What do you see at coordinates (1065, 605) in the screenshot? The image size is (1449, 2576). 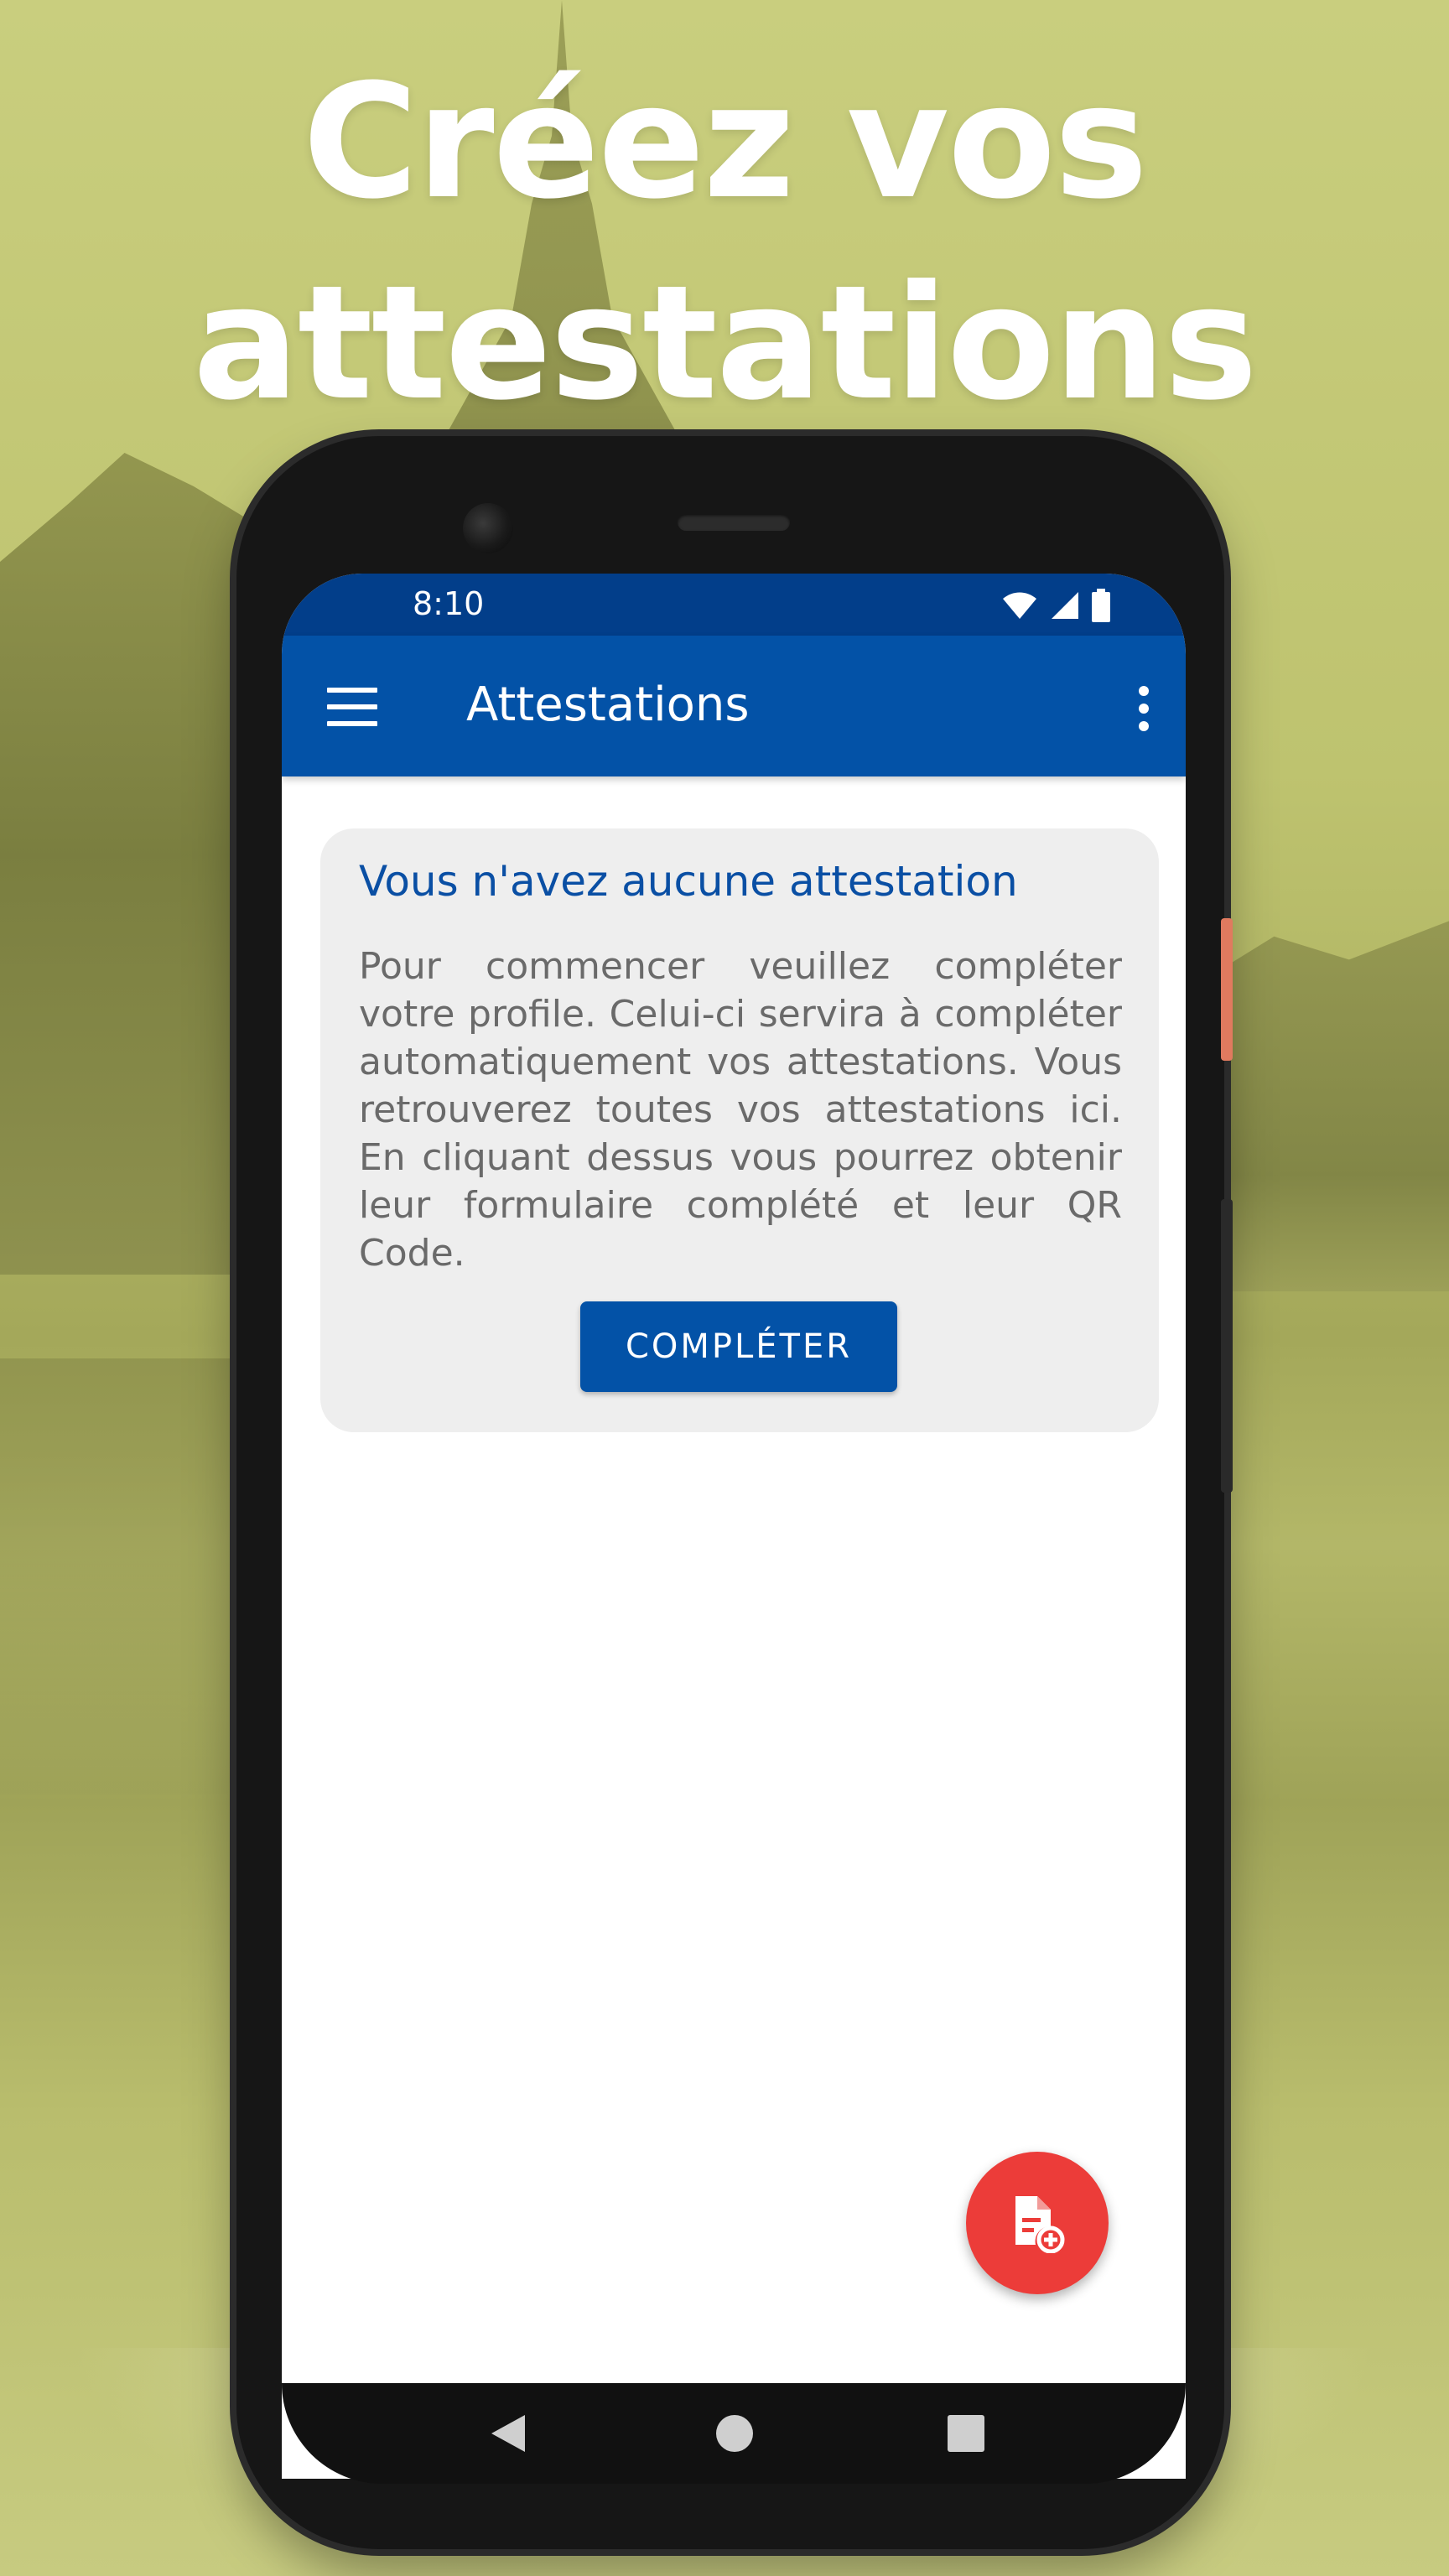 I see `signal-icon` at bounding box center [1065, 605].